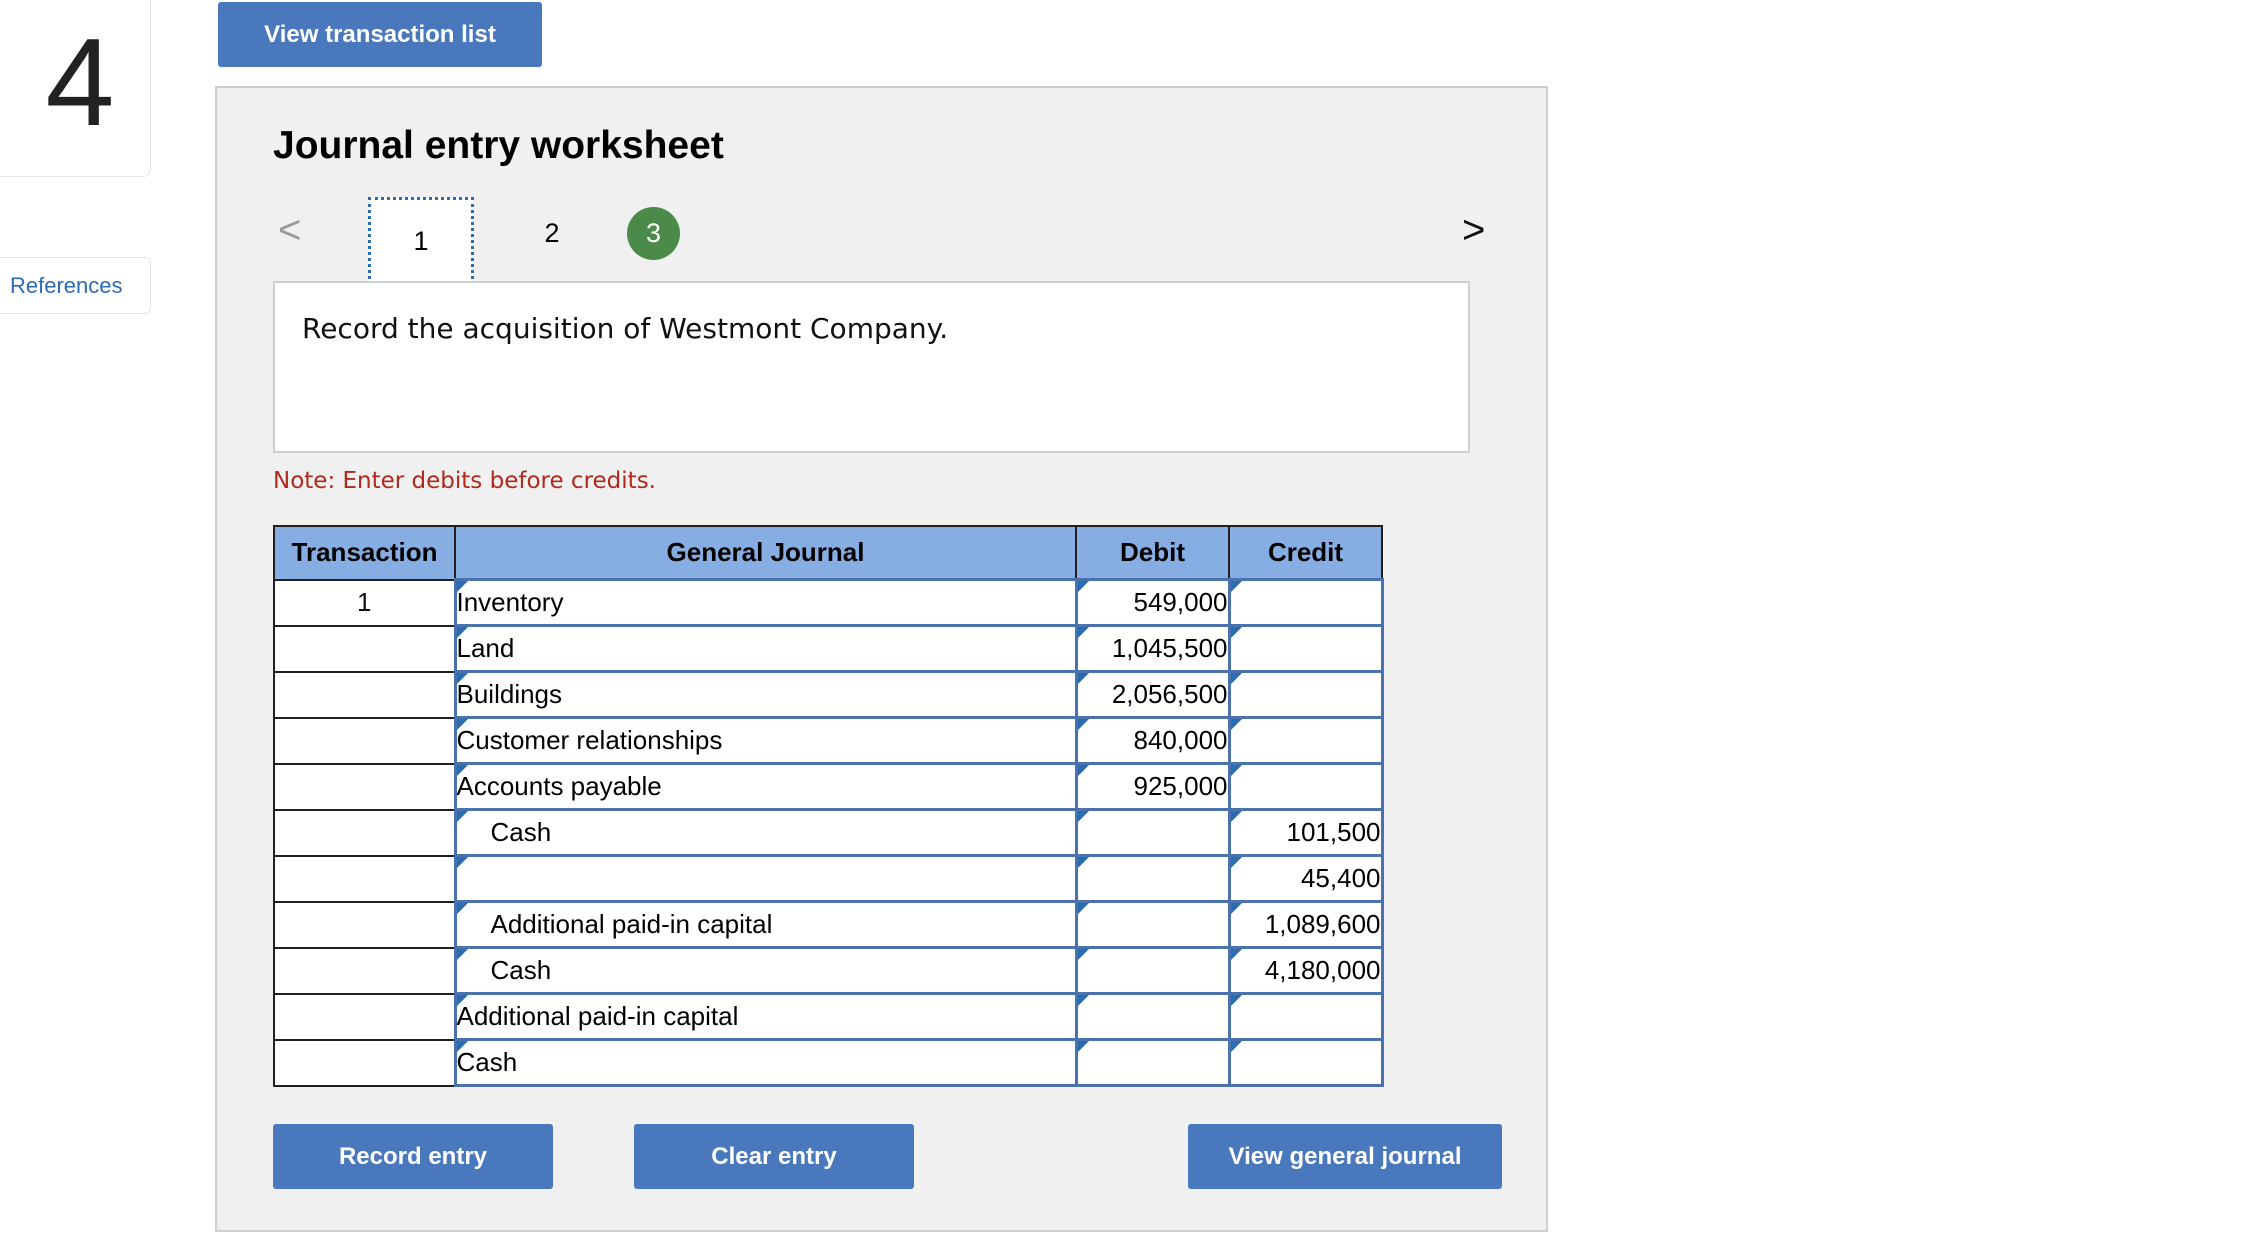  I want to click on worksheet-title: Journal entry worksheet, so click(498, 145).